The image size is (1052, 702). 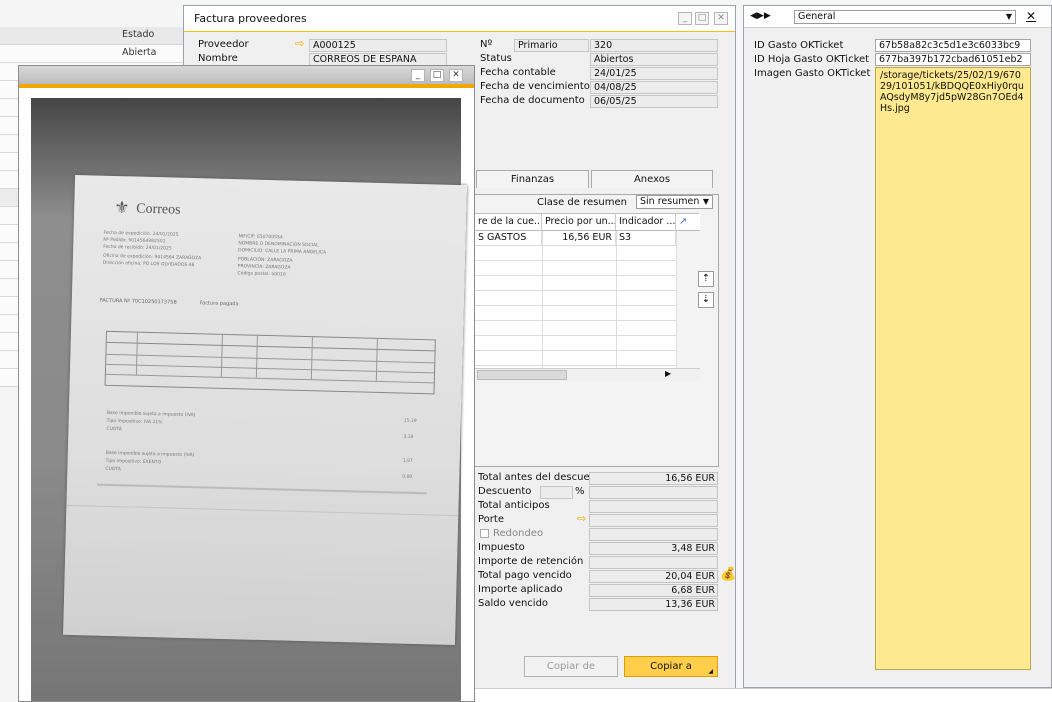 I want to click on proveedor-label: Proveedor, so click(x=223, y=44).